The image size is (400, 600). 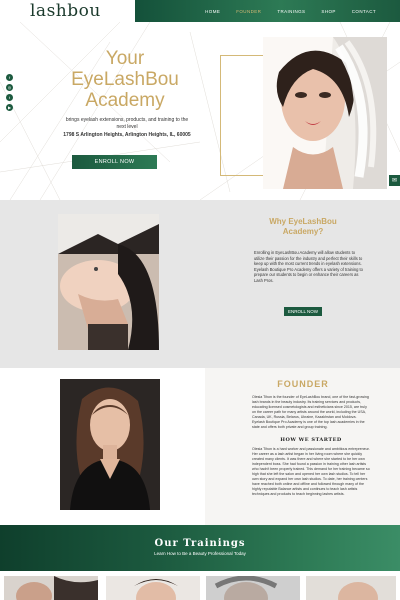 What do you see at coordinates (212, 11) in the screenshot?
I see `nav-home: HOME` at bounding box center [212, 11].